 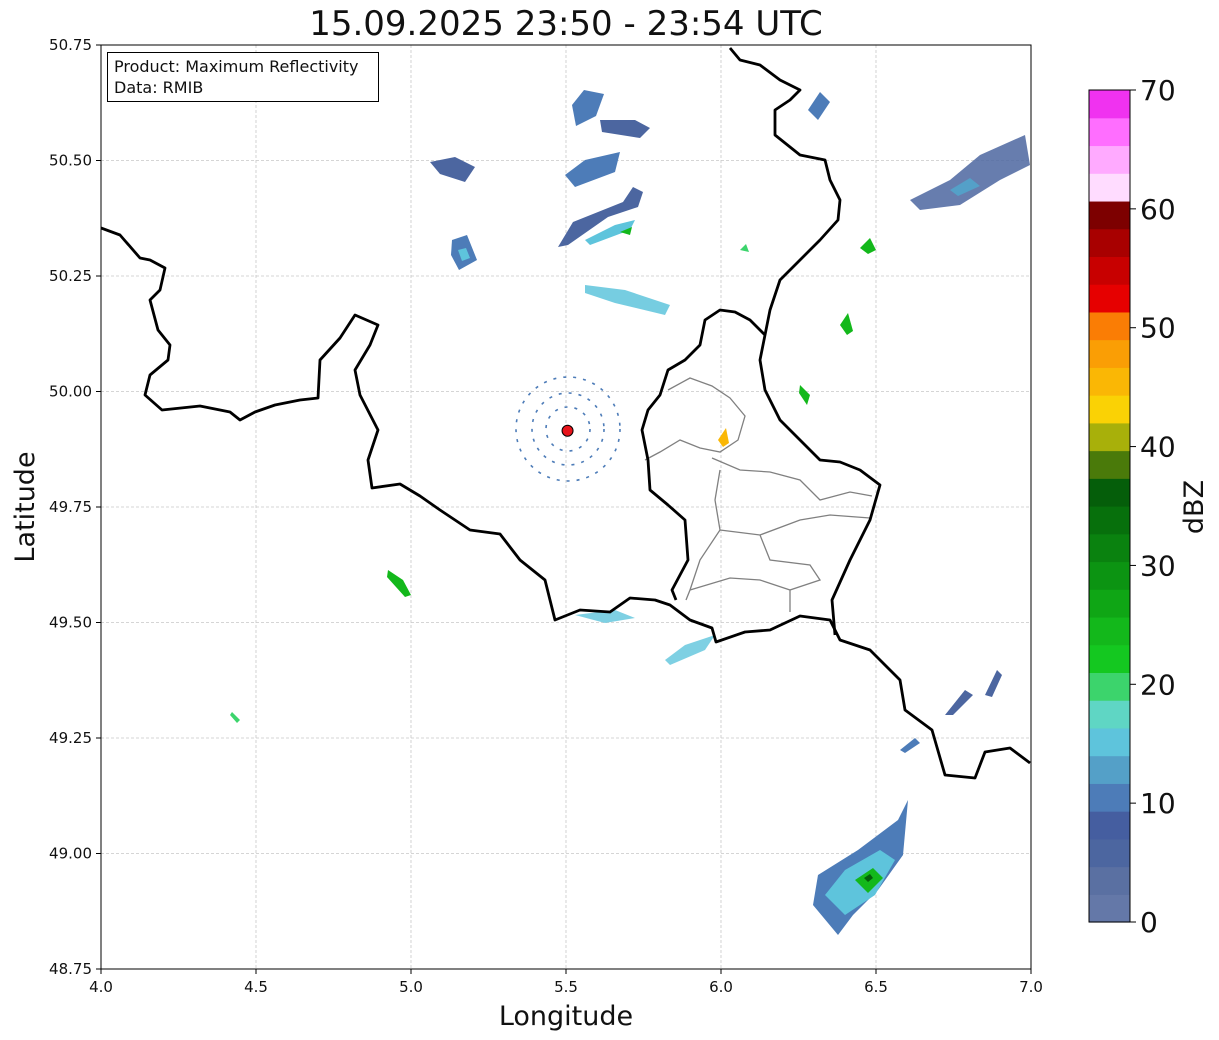 I want to click on product-line: Product: Maximum Reflectivity, so click(x=236, y=66).